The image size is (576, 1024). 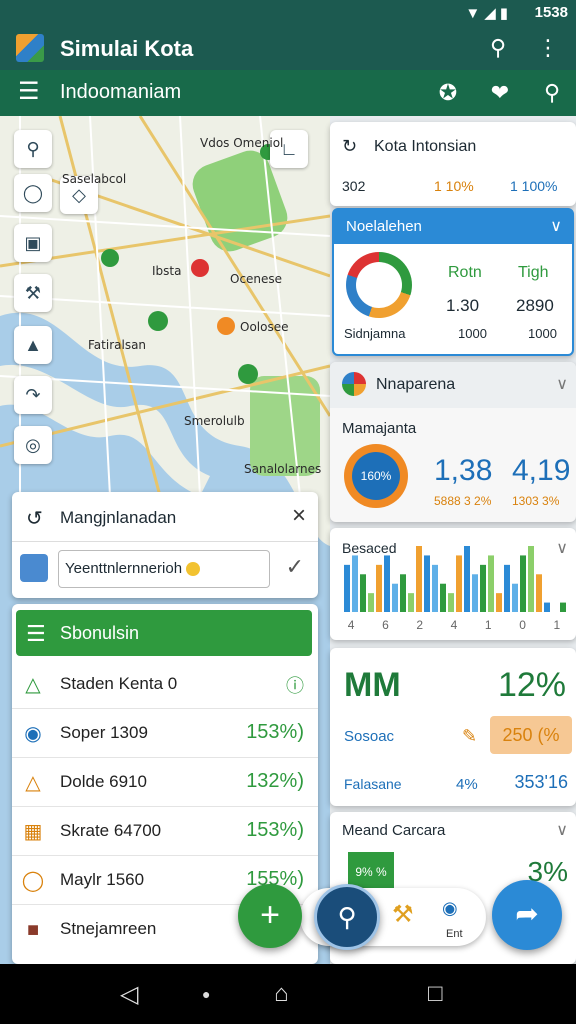 I want to click on triangle-outline-icon: △, so click(x=33, y=685).